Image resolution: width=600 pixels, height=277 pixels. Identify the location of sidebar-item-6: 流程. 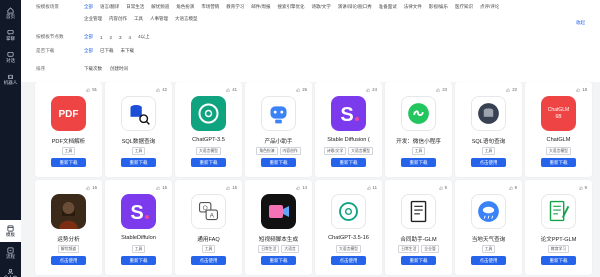
(10, 253).